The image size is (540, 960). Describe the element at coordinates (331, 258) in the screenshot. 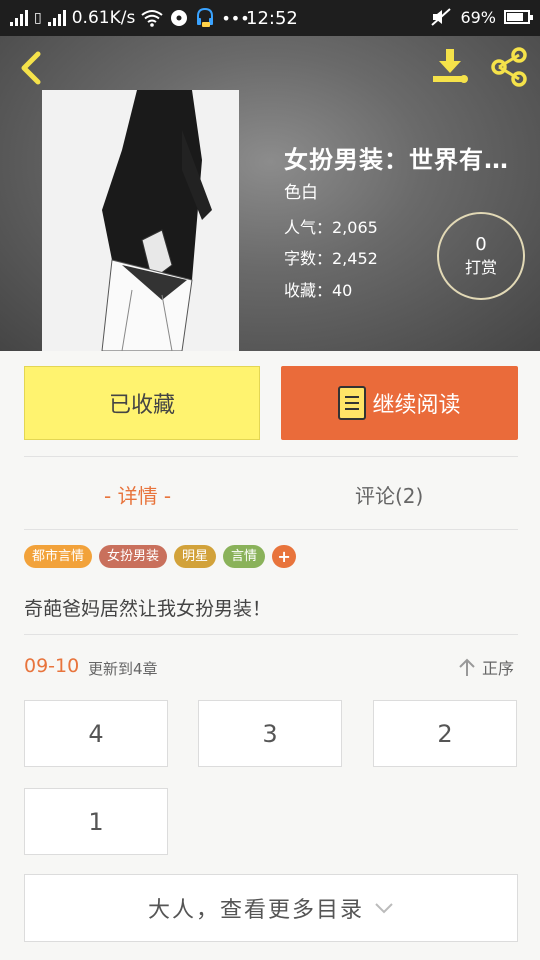

I see `word-count-stat: 字数：2,452` at that location.